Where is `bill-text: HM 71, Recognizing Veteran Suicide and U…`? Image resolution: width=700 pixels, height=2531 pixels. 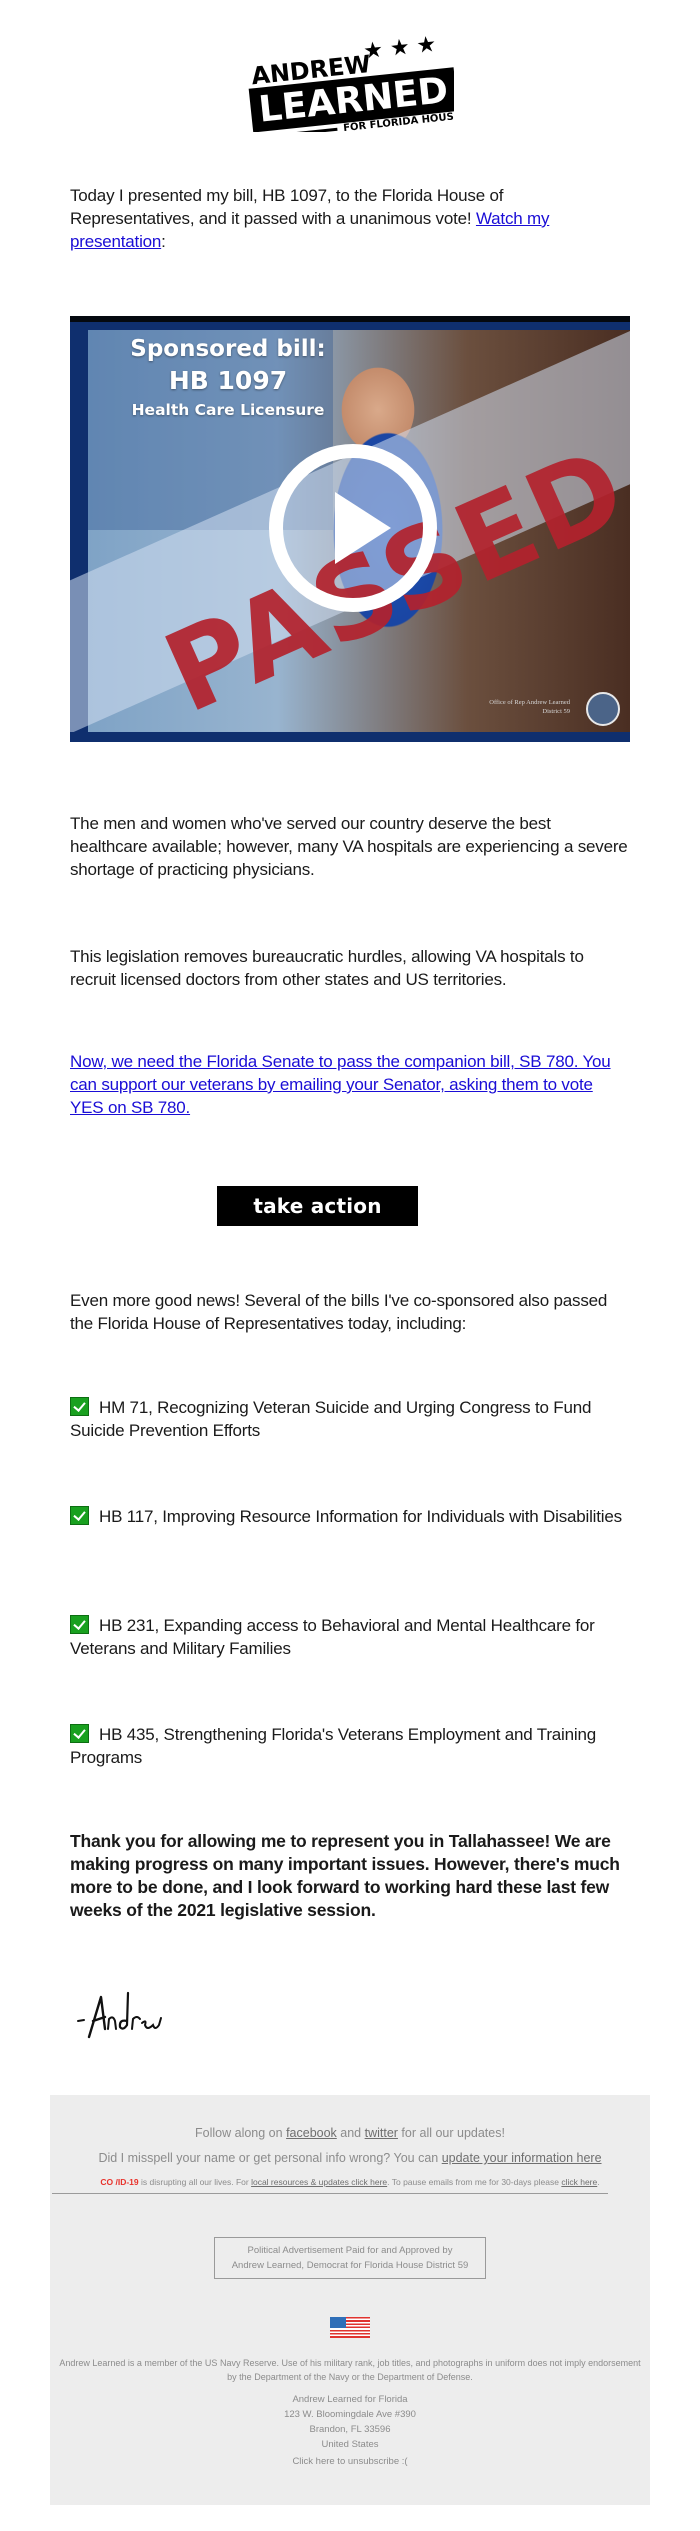 bill-text: HM 71, Recognizing Veteran Suicide and U… is located at coordinates (331, 1419).